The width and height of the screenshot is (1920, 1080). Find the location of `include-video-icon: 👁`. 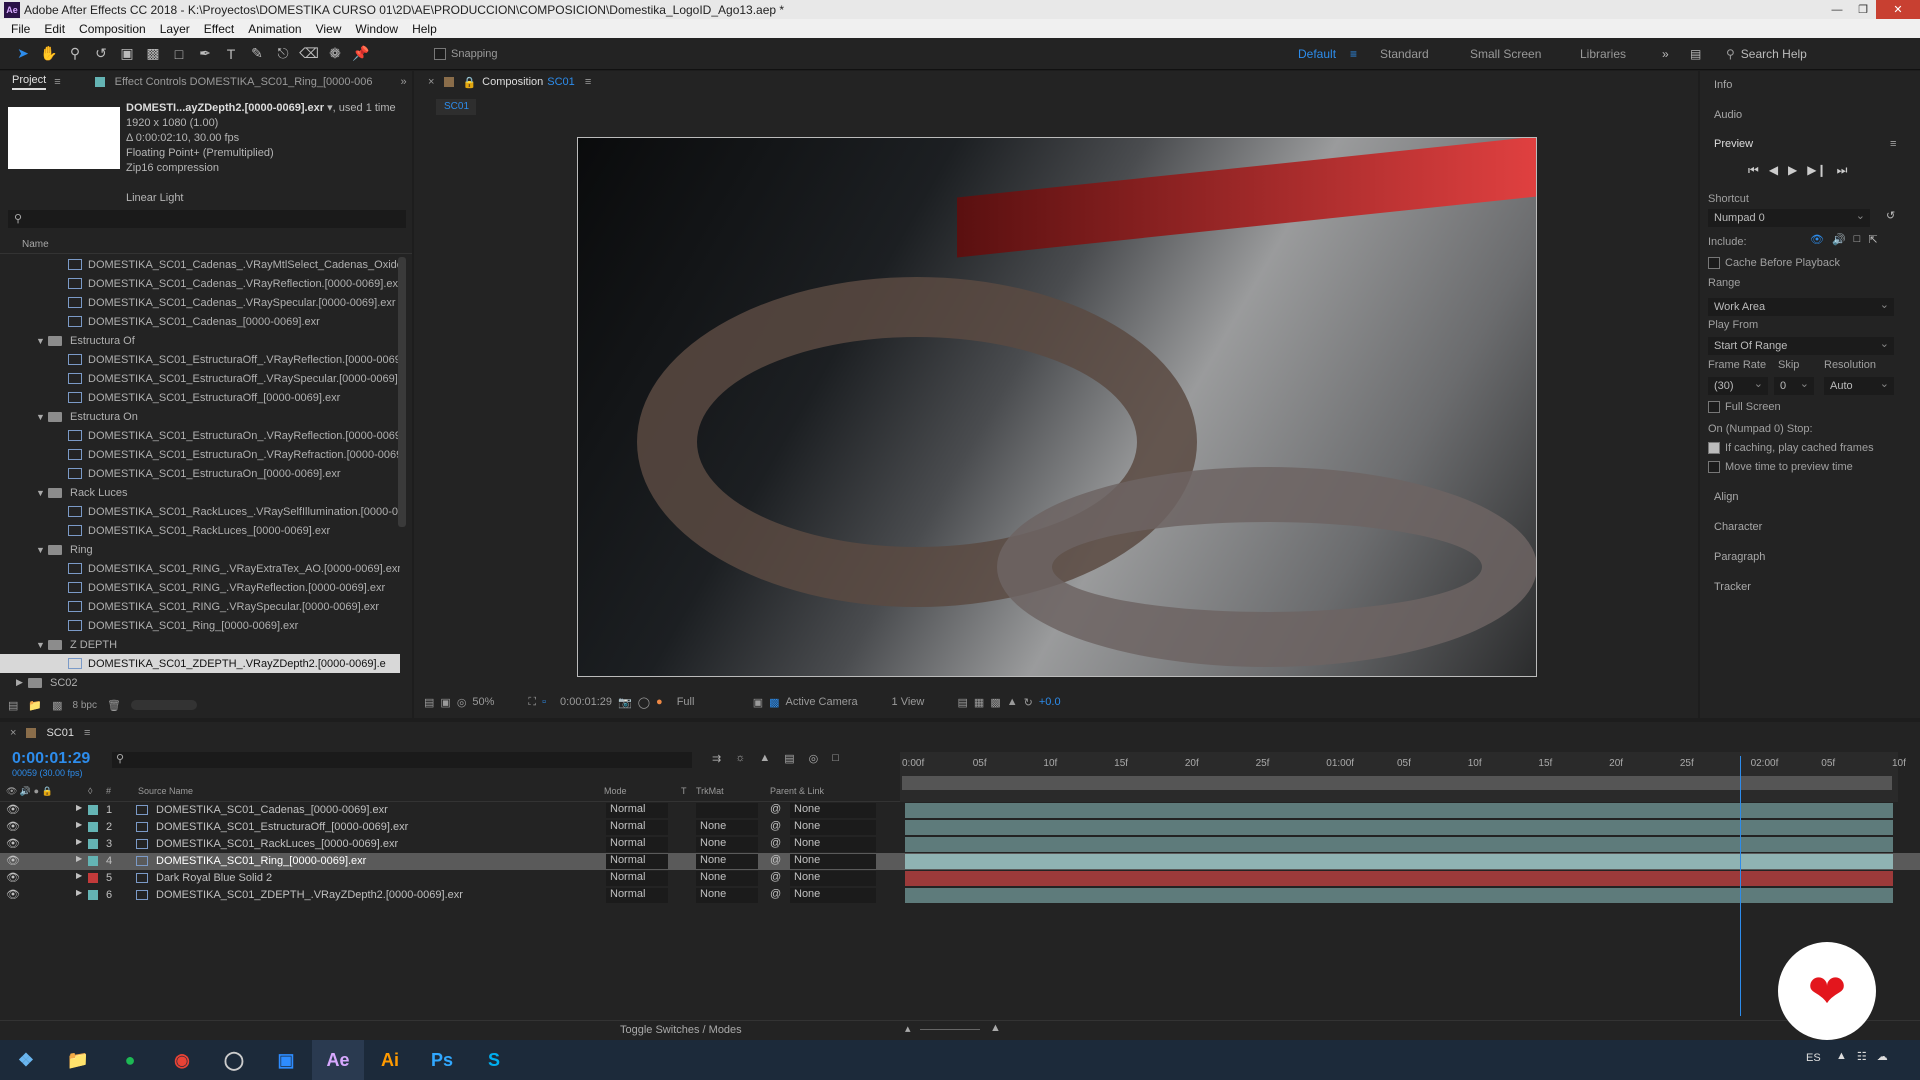

include-video-icon: 👁 is located at coordinates (1817, 239).